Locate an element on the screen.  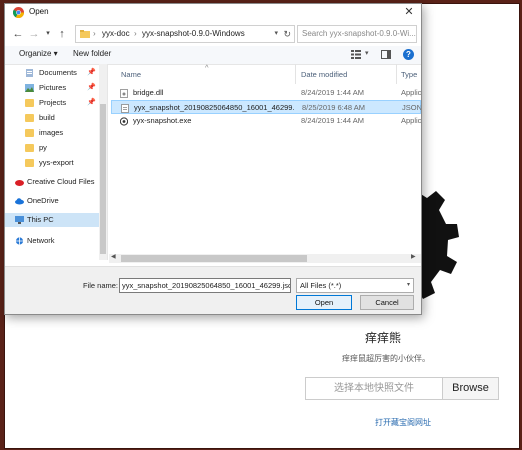
help-icon: ? is located at coordinates (408, 54).